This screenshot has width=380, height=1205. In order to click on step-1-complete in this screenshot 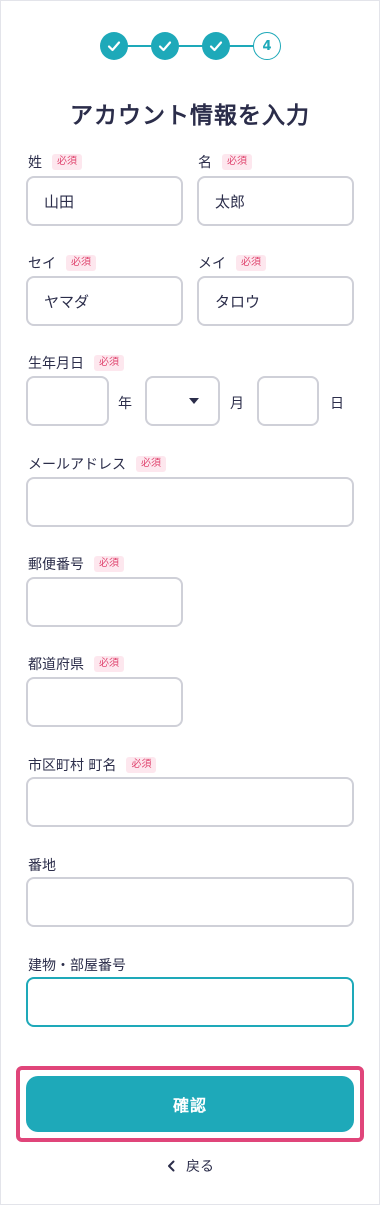, I will do `click(114, 46)`.